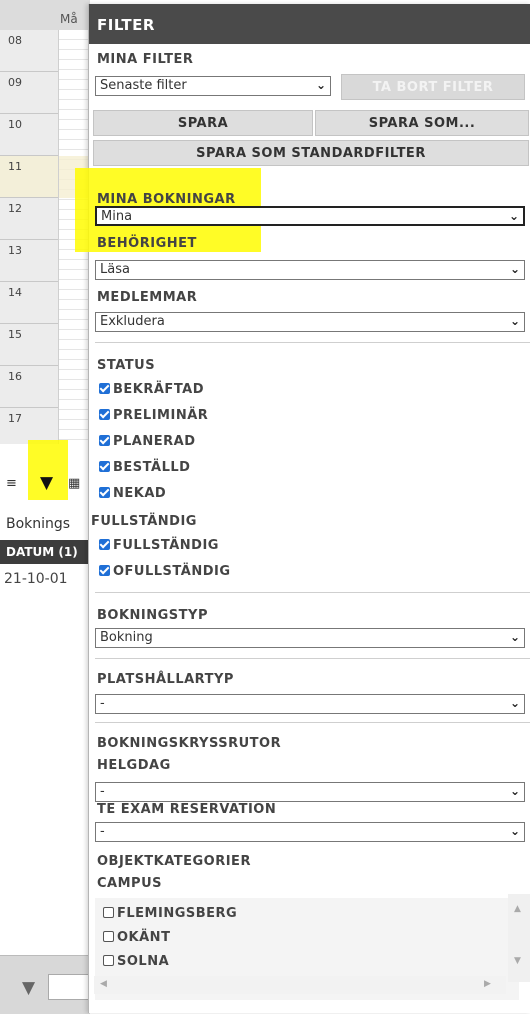 This screenshot has height=1014, width=530. Describe the element at coordinates (144, 521) in the screenshot. I see `complete-label: FULLSTÄNDIG` at that location.